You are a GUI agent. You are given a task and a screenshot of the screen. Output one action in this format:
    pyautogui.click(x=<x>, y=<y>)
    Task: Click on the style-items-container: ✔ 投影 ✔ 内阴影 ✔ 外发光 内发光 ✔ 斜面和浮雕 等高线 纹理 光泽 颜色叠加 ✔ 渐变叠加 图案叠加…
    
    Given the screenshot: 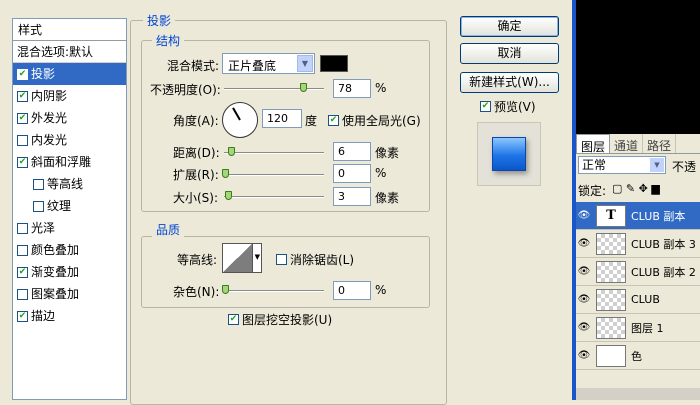 What is the action you would take?
    pyautogui.click(x=69, y=195)
    